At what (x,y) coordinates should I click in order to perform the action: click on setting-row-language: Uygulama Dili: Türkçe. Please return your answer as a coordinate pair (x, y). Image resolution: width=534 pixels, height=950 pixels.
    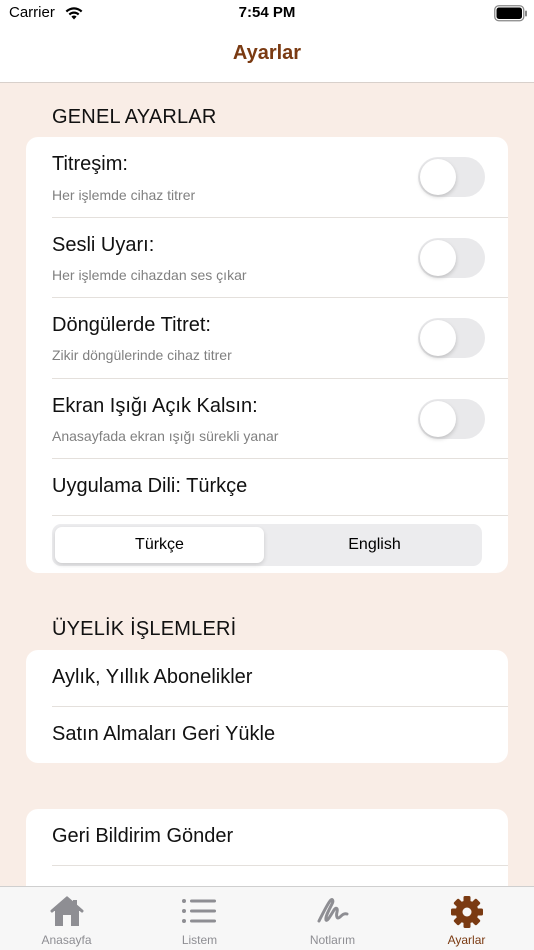
    Looking at the image, I should click on (267, 487).